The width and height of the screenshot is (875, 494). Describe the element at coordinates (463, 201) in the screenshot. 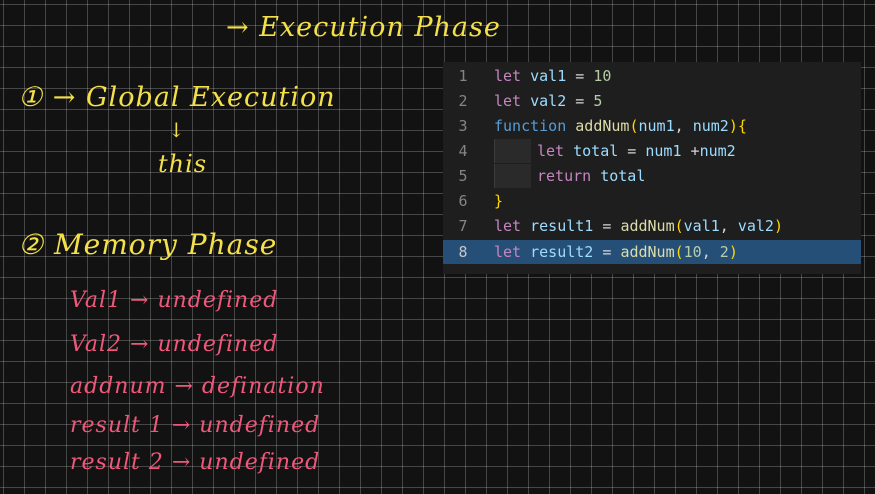

I see `line-number: 6` at that location.